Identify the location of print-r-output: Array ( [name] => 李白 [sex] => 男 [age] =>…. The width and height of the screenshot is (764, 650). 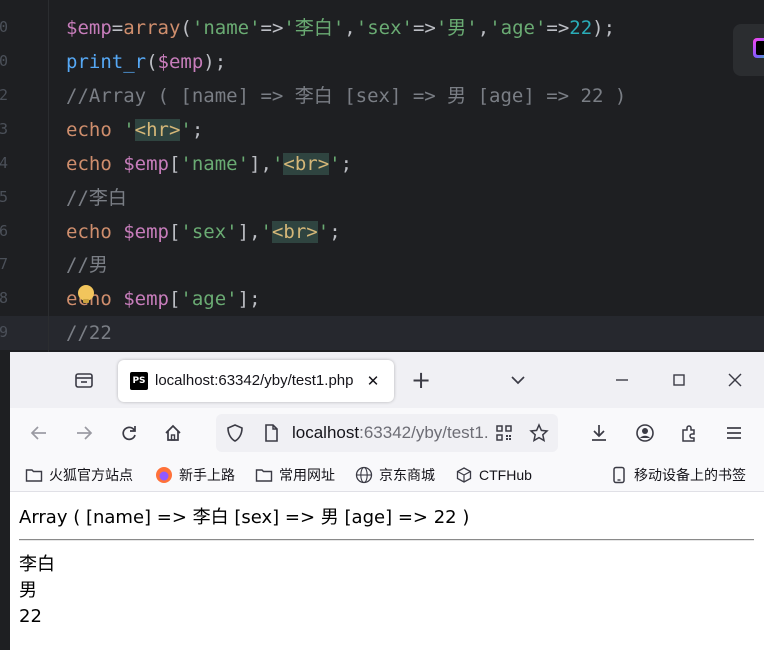
(244, 517).